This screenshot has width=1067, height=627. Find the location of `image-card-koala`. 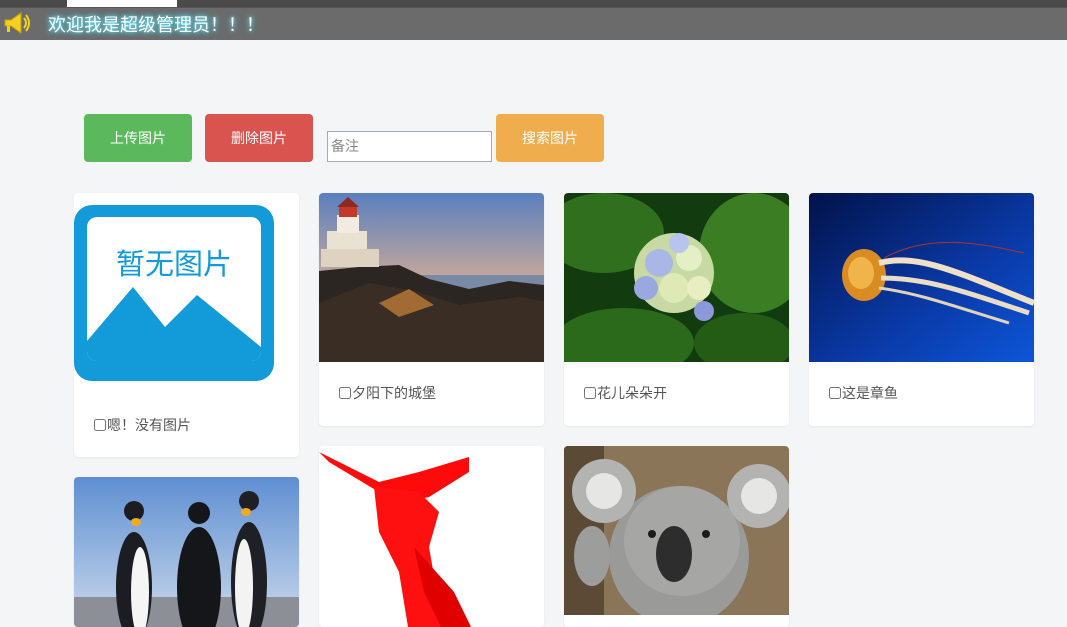

image-card-koala is located at coordinates (676, 536).